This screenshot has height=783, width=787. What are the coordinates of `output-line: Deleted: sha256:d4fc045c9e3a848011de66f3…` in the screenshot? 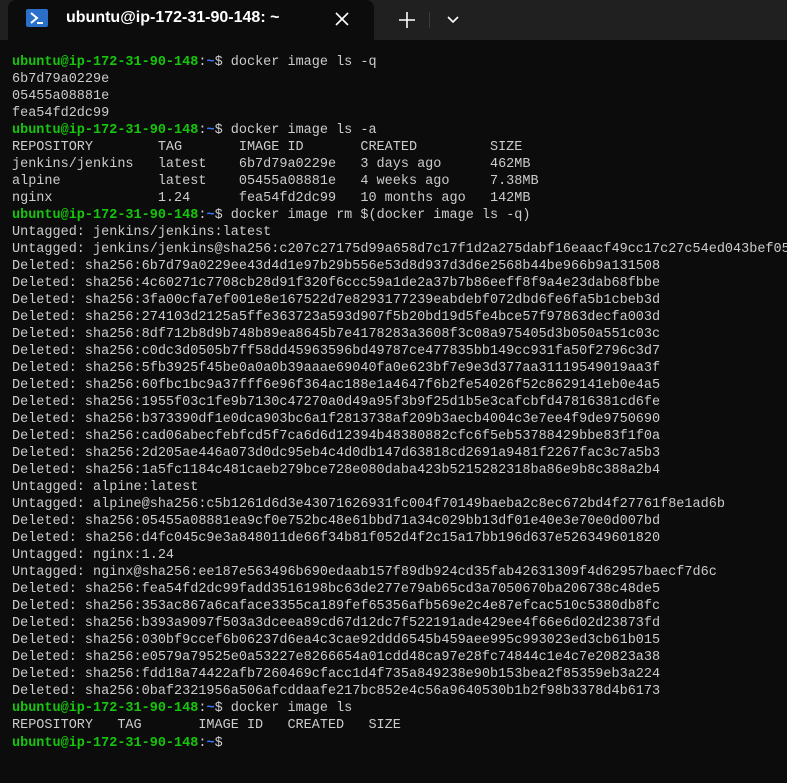 It's located at (399, 538).